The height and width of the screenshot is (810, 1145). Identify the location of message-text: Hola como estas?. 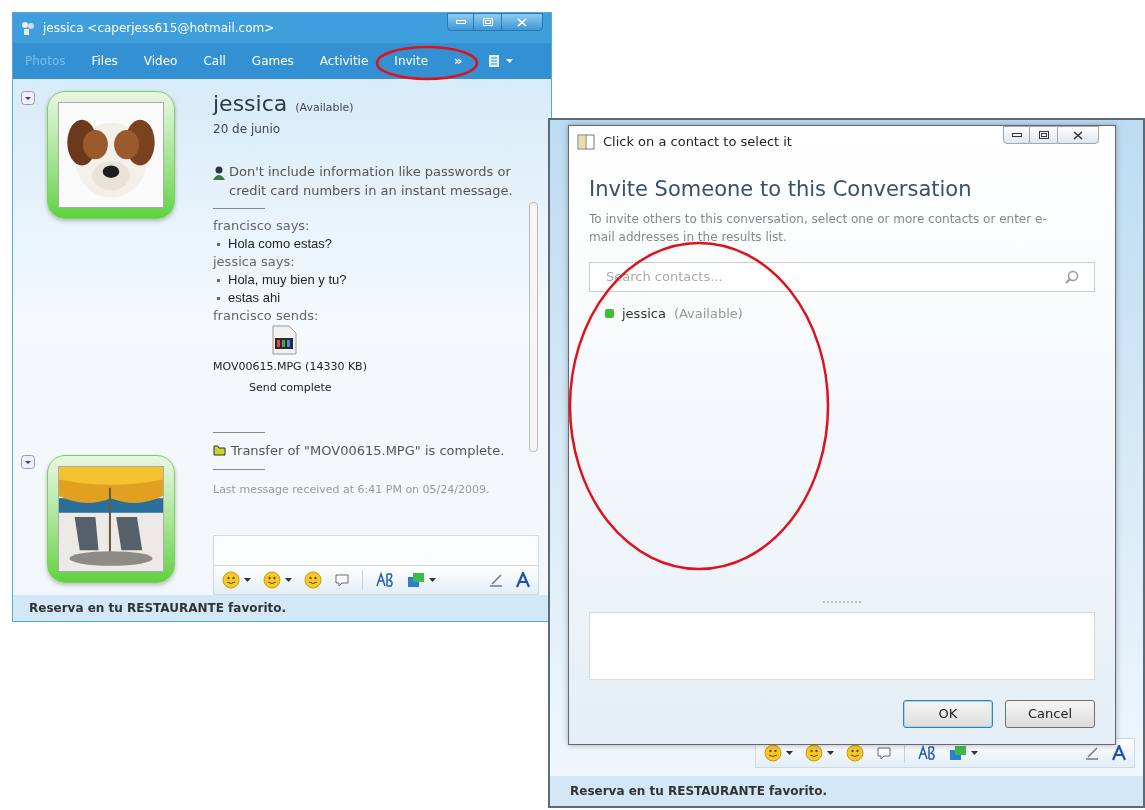
(280, 244).